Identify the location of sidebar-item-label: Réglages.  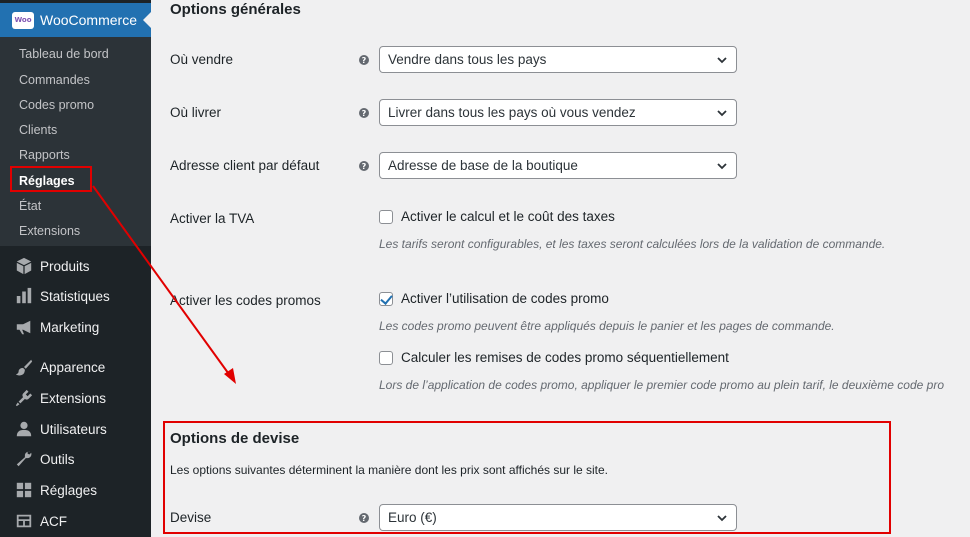
(69, 490).